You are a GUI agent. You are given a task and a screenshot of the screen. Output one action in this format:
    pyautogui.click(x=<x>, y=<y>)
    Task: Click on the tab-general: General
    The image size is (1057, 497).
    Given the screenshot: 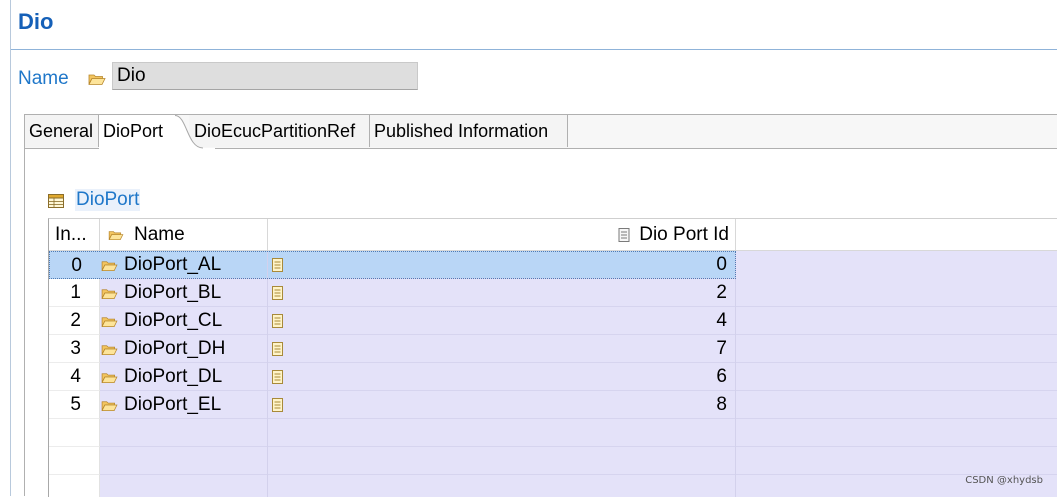 What is the action you would take?
    pyautogui.click(x=62, y=131)
    